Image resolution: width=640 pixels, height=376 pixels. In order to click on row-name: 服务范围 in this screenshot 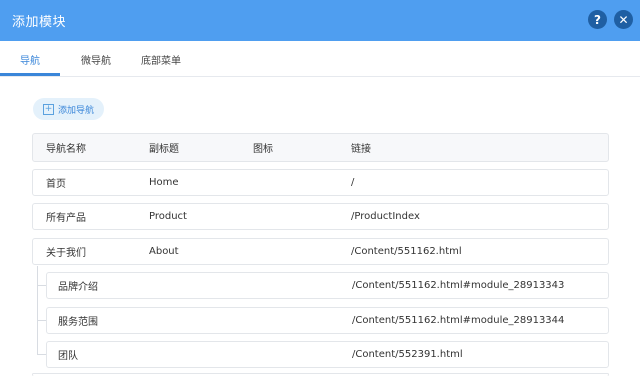, I will do `click(78, 322)`.